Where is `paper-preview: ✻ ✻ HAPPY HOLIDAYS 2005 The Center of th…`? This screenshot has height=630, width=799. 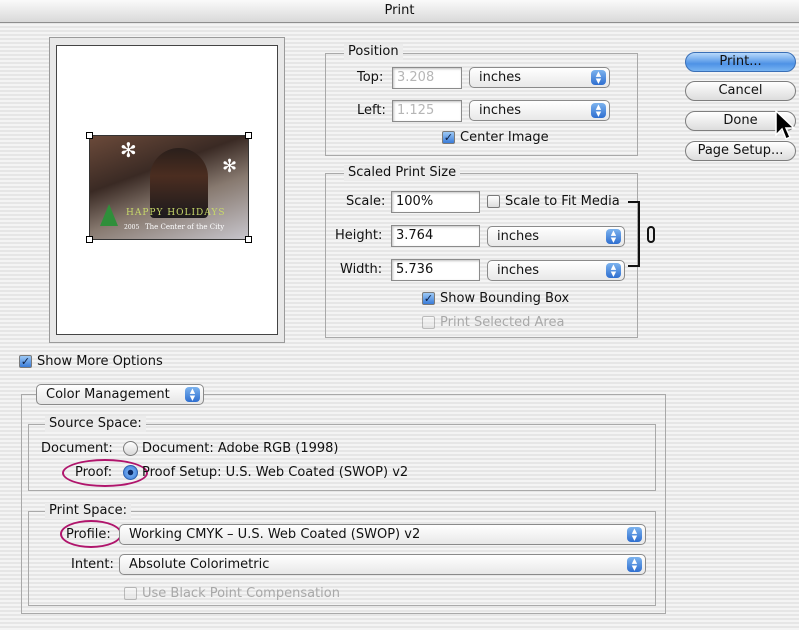 paper-preview: ✻ ✻ HAPPY HOLIDAYS 2005 The Center of th… is located at coordinates (167, 190).